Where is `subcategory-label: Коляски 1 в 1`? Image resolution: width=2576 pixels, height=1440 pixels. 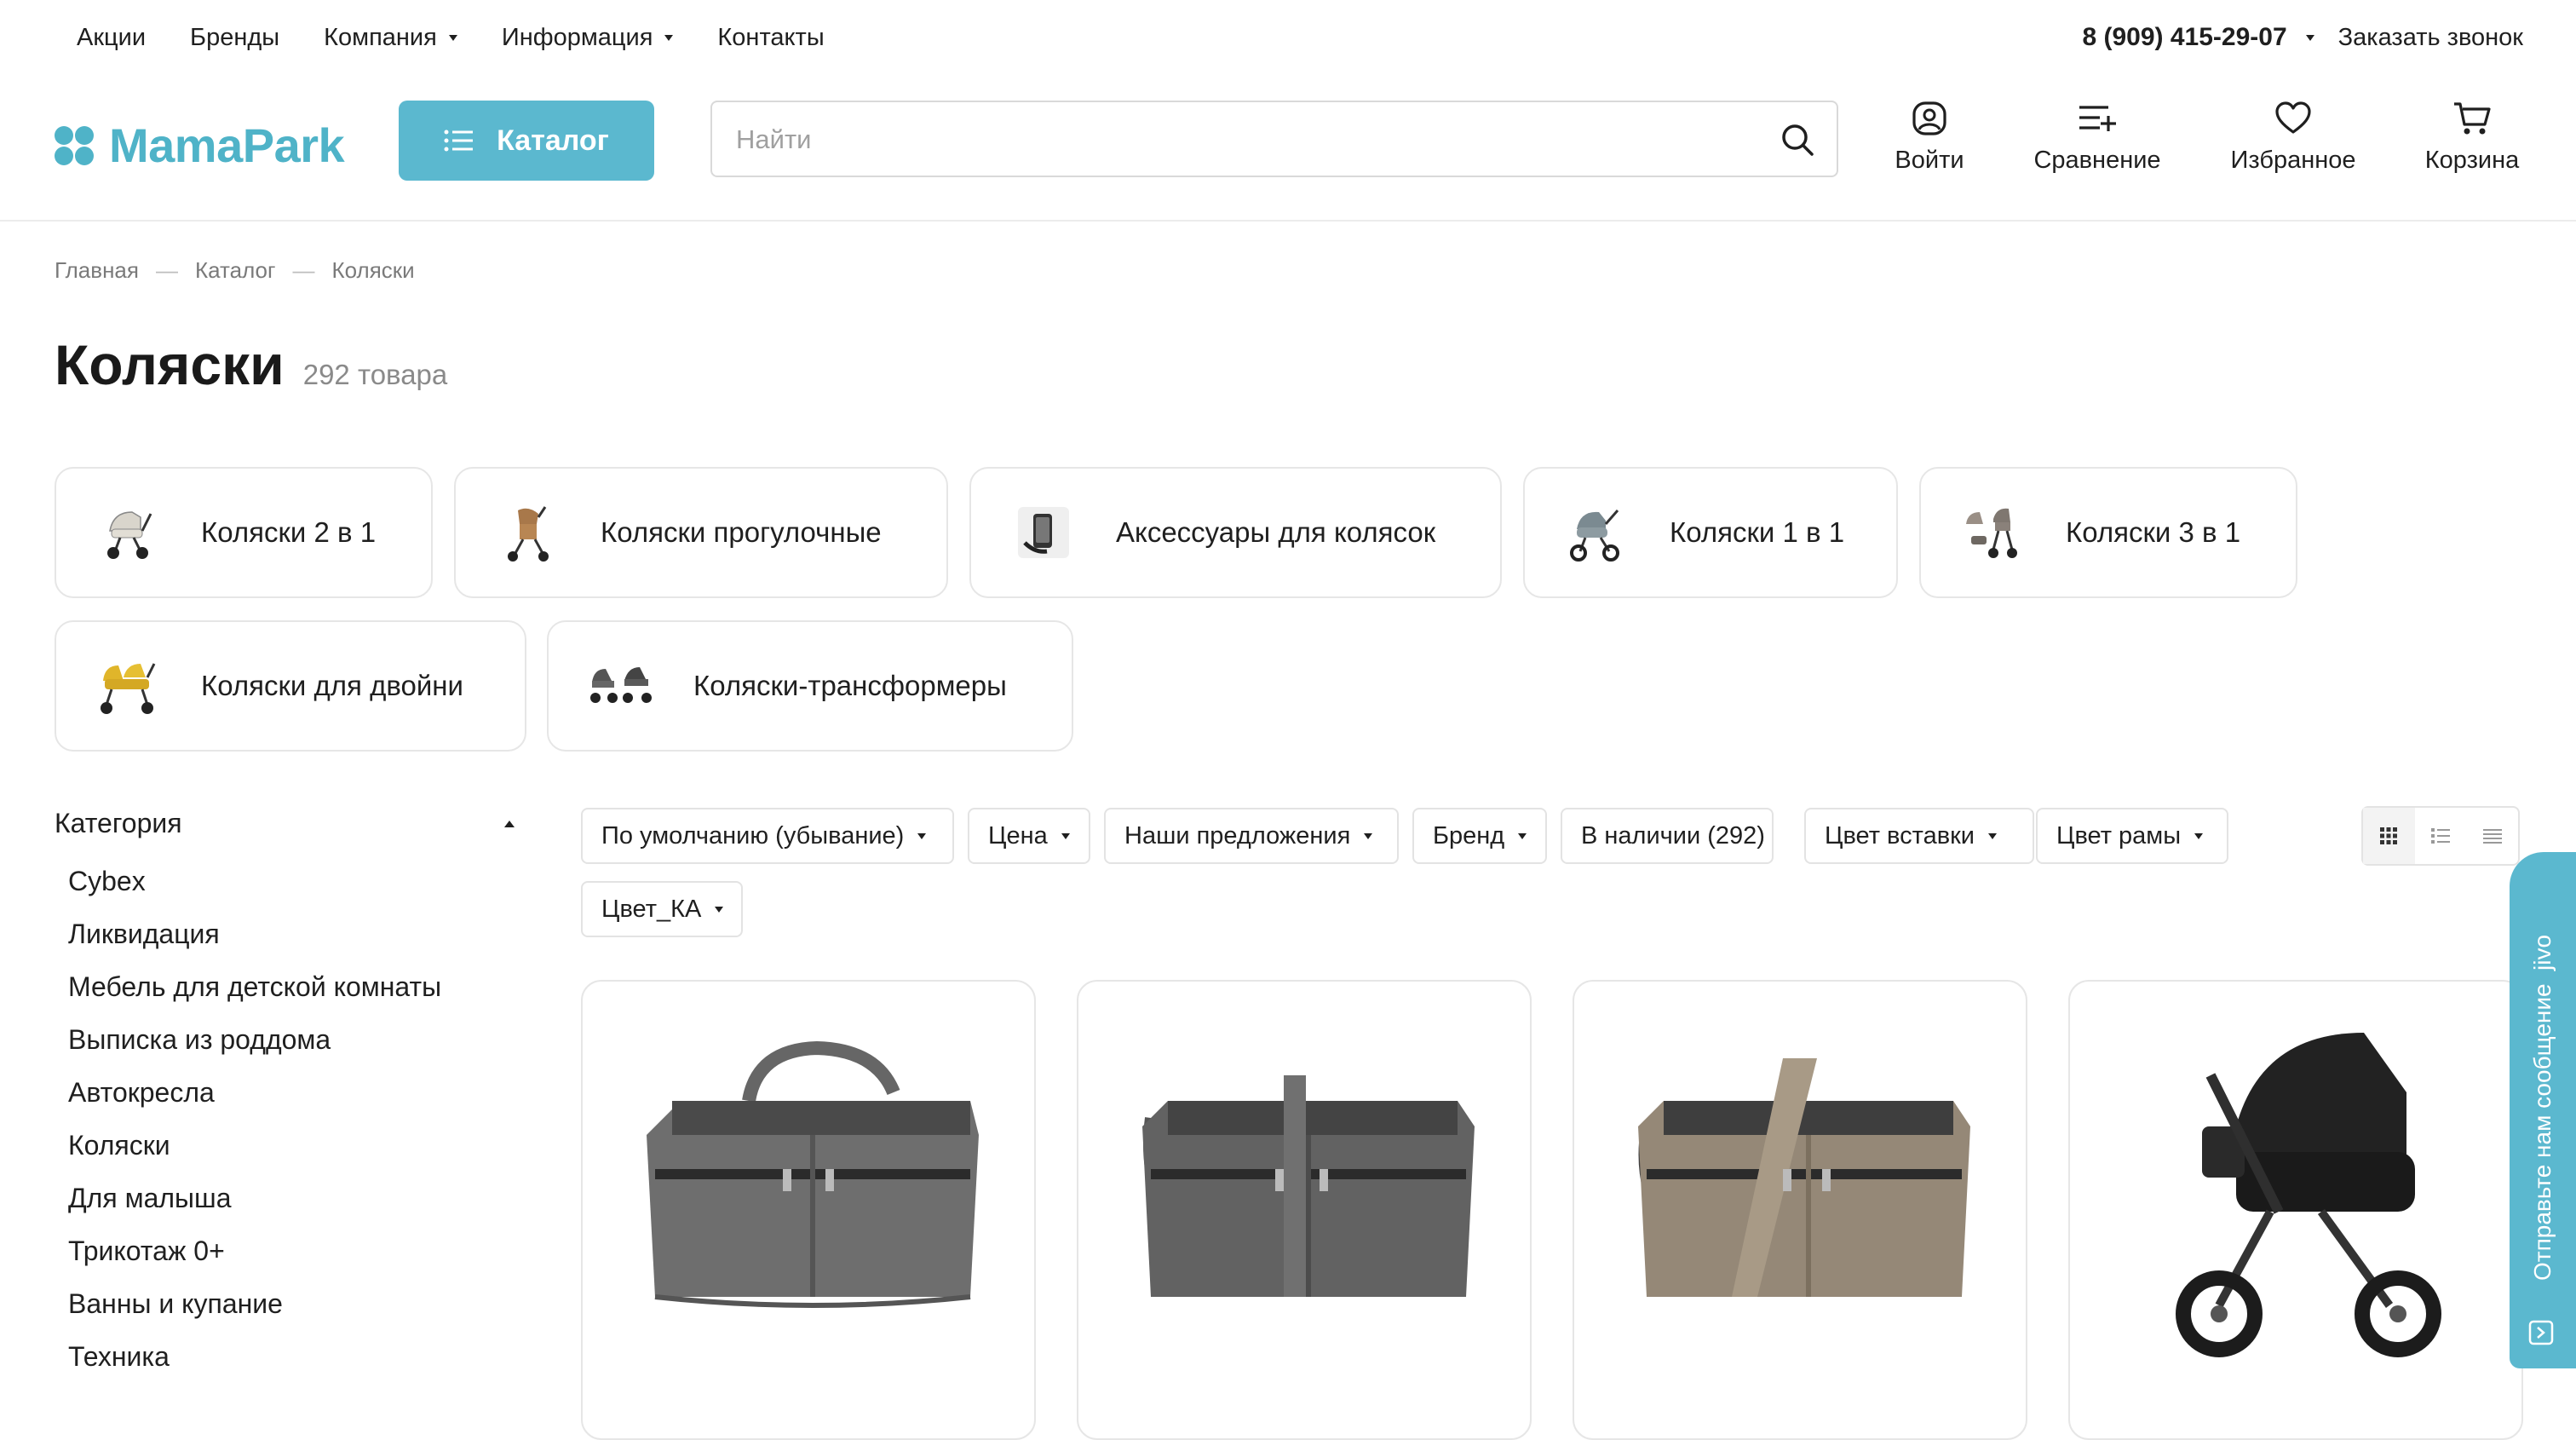 subcategory-label: Коляски 1 в 1 is located at coordinates (1757, 532).